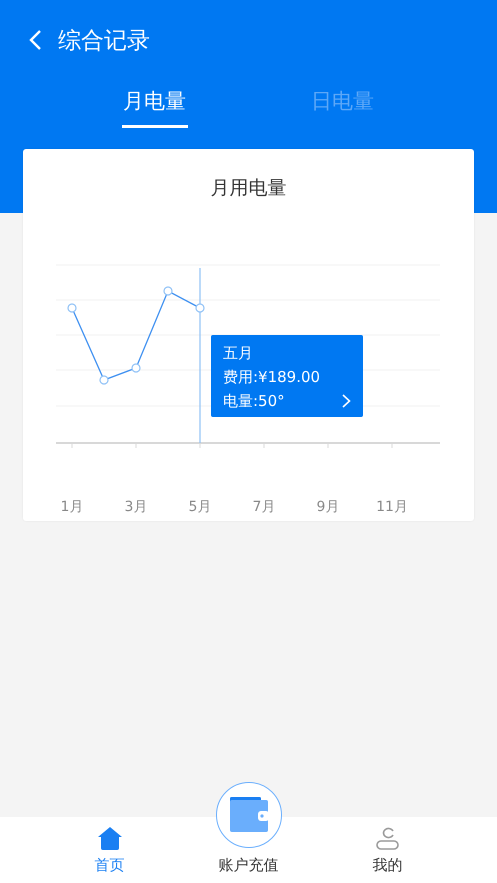 This screenshot has width=497, height=883. Describe the element at coordinates (248, 815) in the screenshot. I see `wallet-icon` at that location.